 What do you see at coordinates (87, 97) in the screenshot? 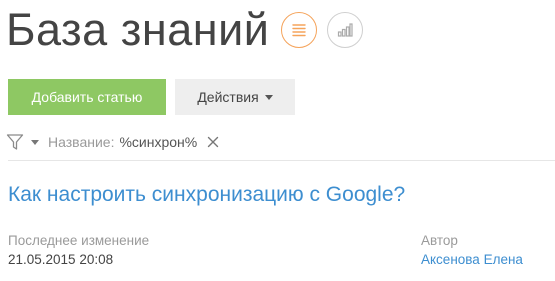
I see `add-article-button: Добавить статью` at bounding box center [87, 97].